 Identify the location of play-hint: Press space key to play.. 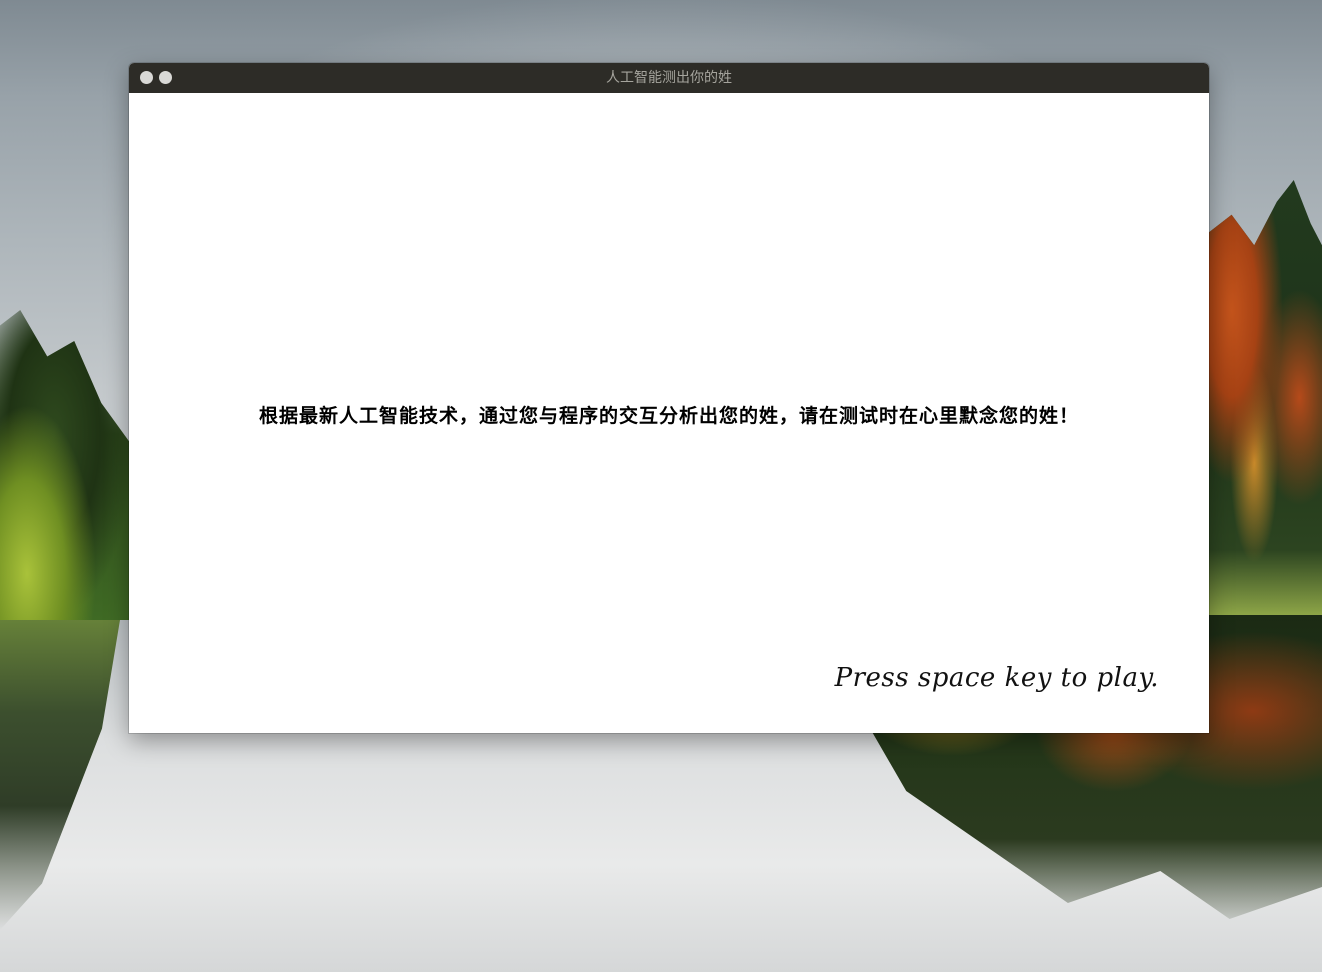
(996, 678).